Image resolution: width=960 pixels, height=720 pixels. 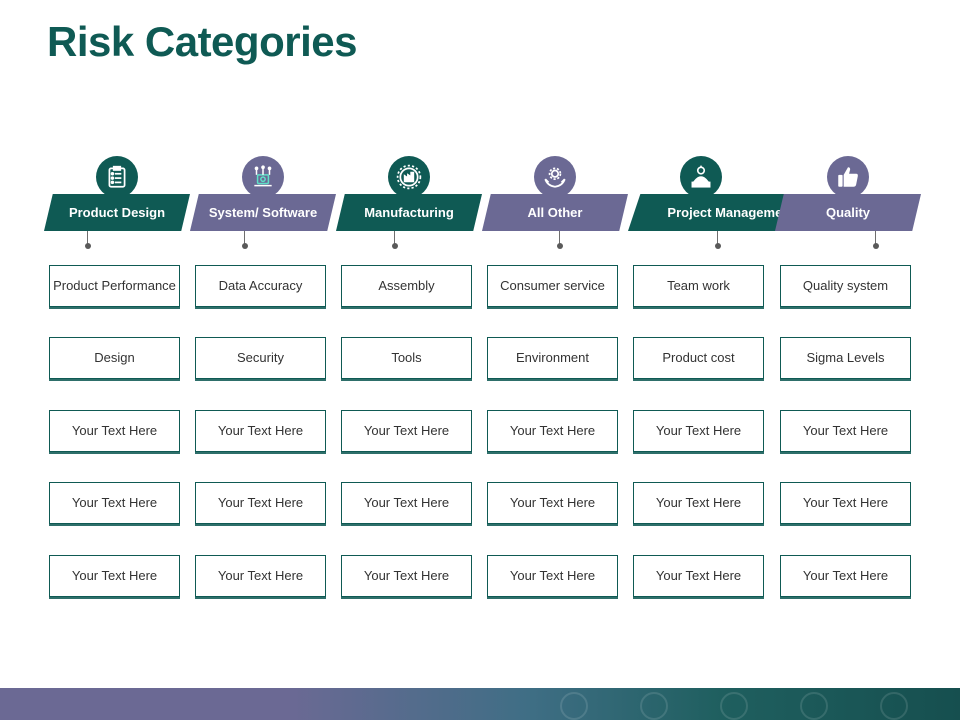 What do you see at coordinates (409, 212) in the screenshot?
I see `category-heading: Manufacturing` at bounding box center [409, 212].